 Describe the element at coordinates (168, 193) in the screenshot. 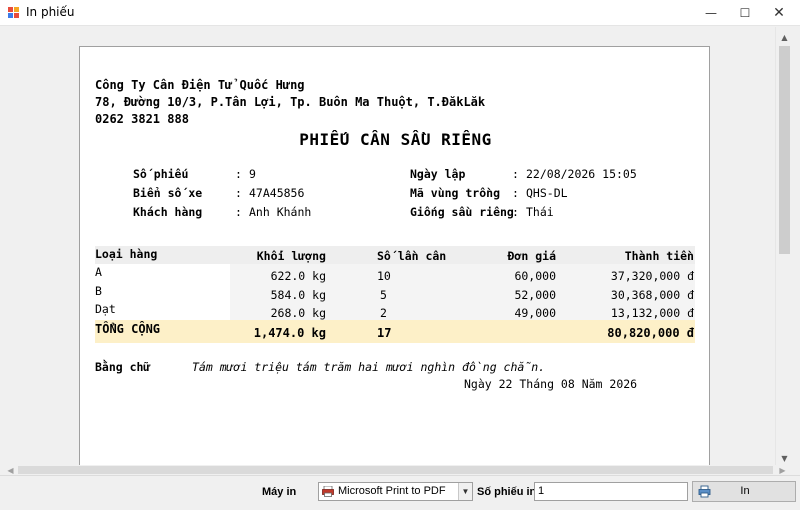

I see `plate-number-label: Biển số xe` at that location.